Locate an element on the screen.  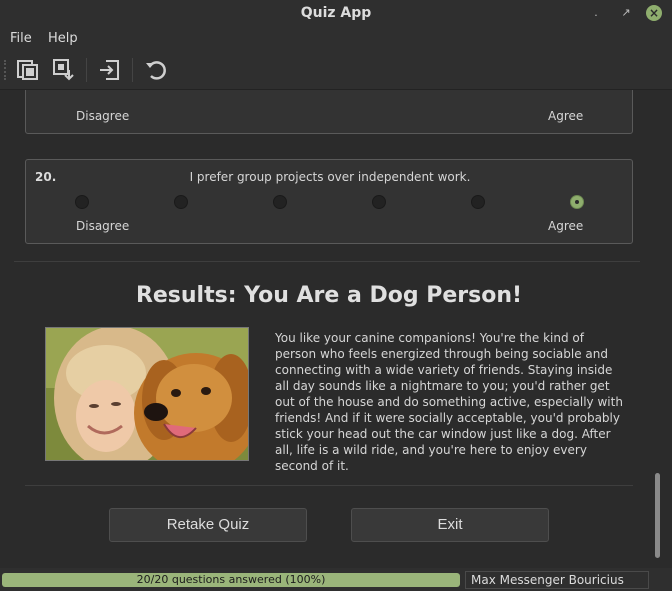
results-title: Results: You Are a Dog Person! is located at coordinates (329, 295).